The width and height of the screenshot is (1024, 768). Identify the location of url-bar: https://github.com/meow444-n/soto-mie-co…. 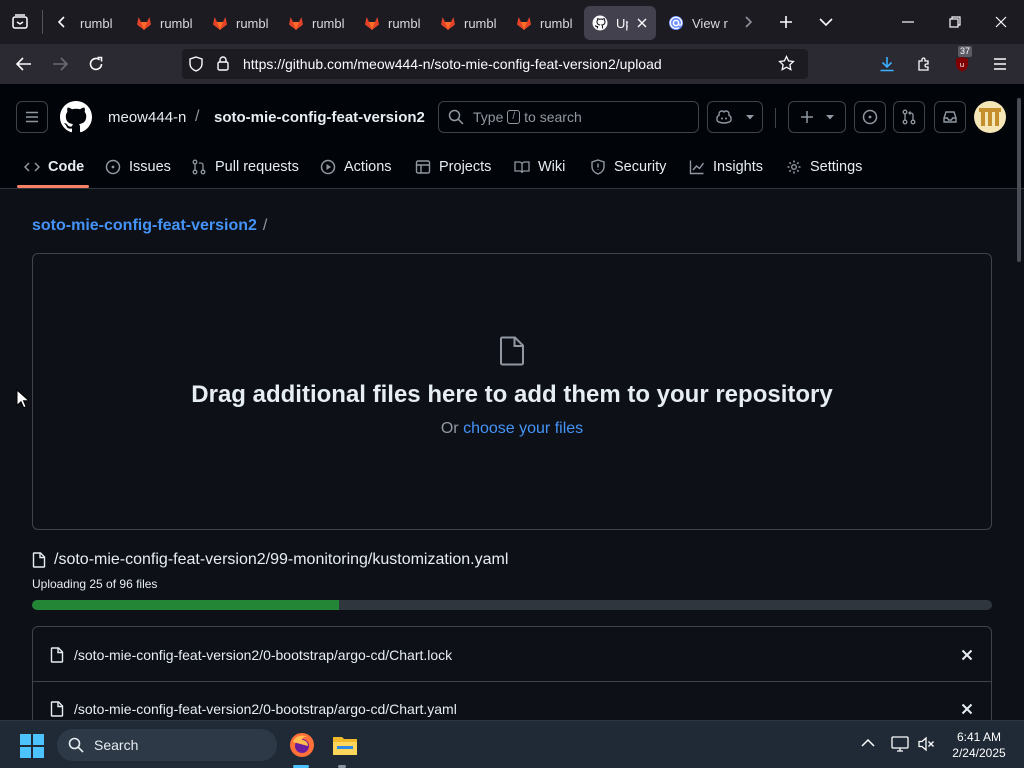
(495, 64).